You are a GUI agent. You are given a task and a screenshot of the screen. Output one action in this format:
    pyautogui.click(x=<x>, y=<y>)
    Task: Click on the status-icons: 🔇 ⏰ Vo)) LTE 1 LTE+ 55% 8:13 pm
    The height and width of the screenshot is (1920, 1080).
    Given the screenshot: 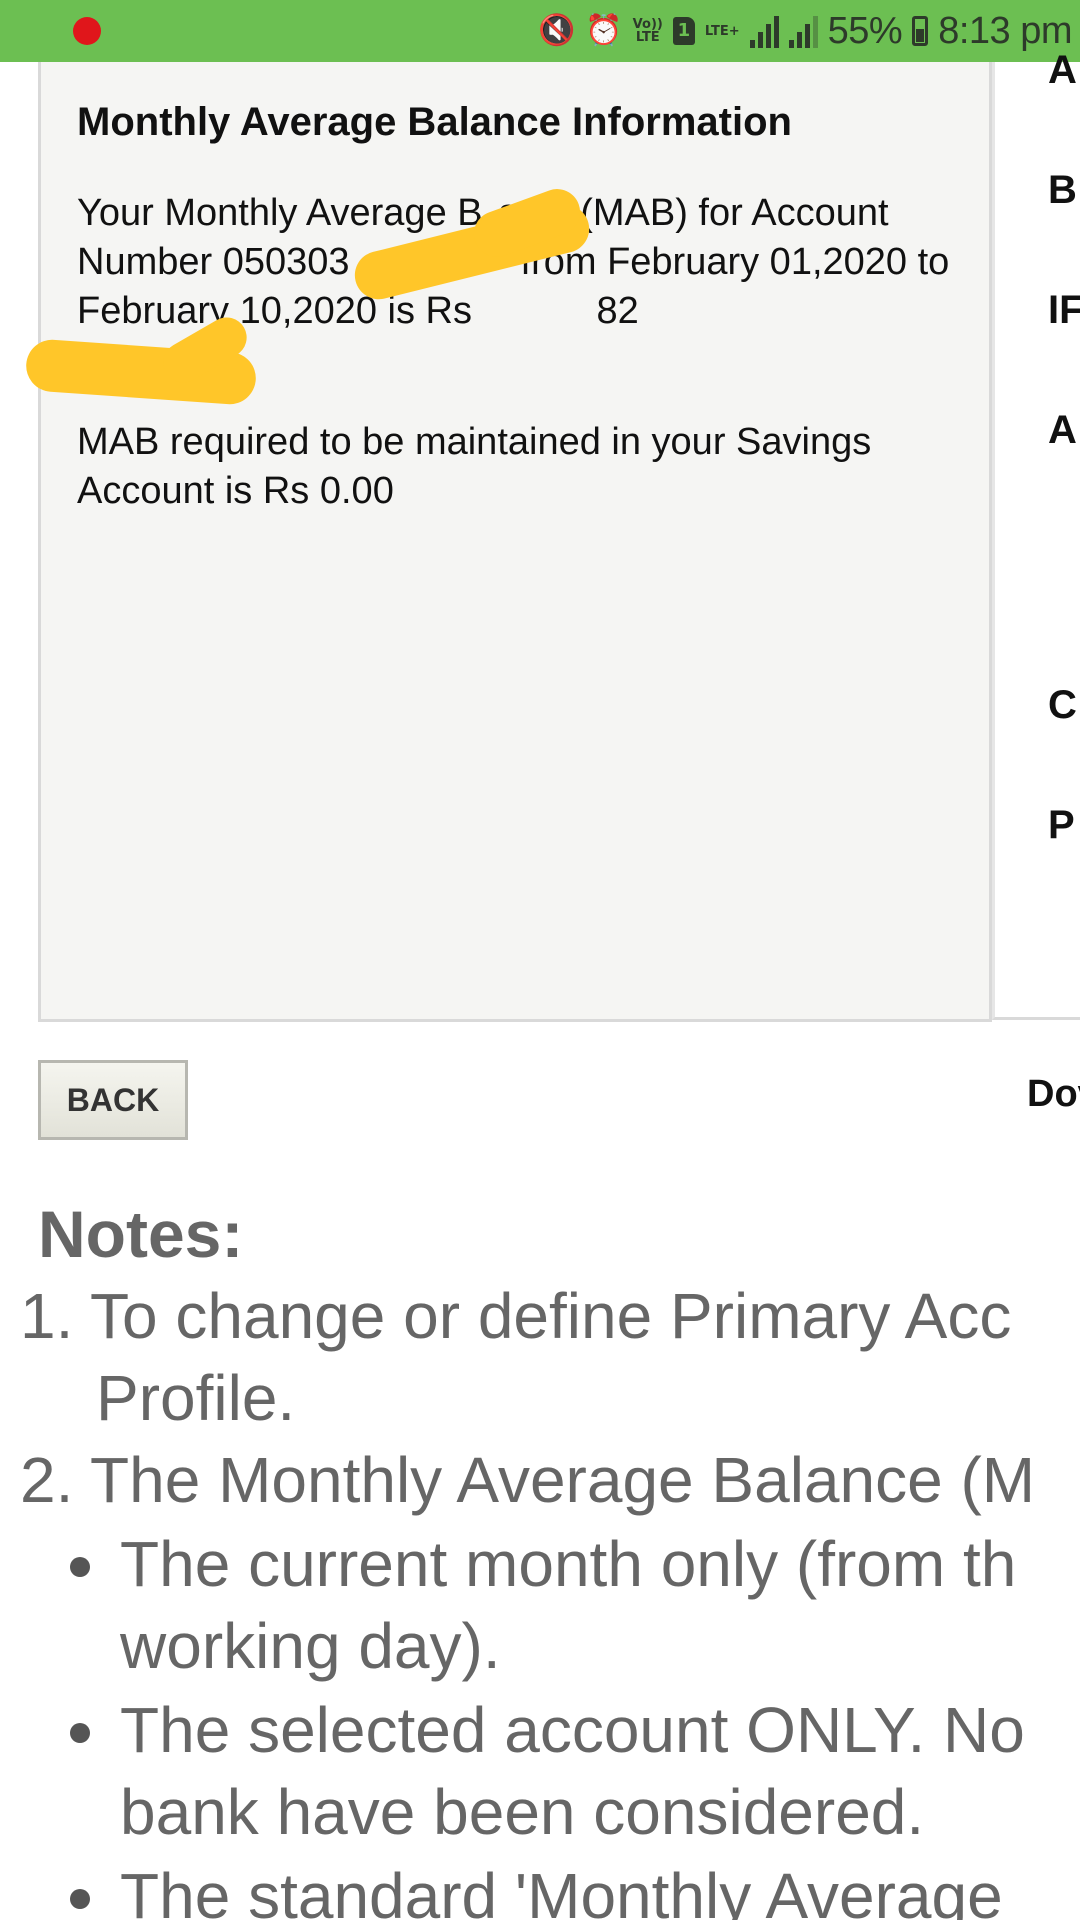 What is the action you would take?
    pyautogui.click(x=805, y=31)
    